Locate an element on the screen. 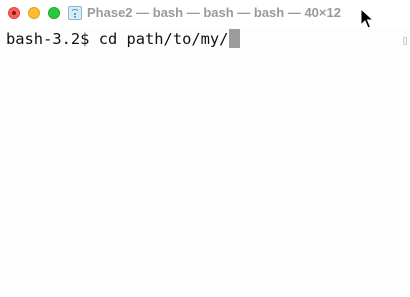  title-bar: Phase2 — bash — bash — bash — 40×12 is located at coordinates (205, 14).